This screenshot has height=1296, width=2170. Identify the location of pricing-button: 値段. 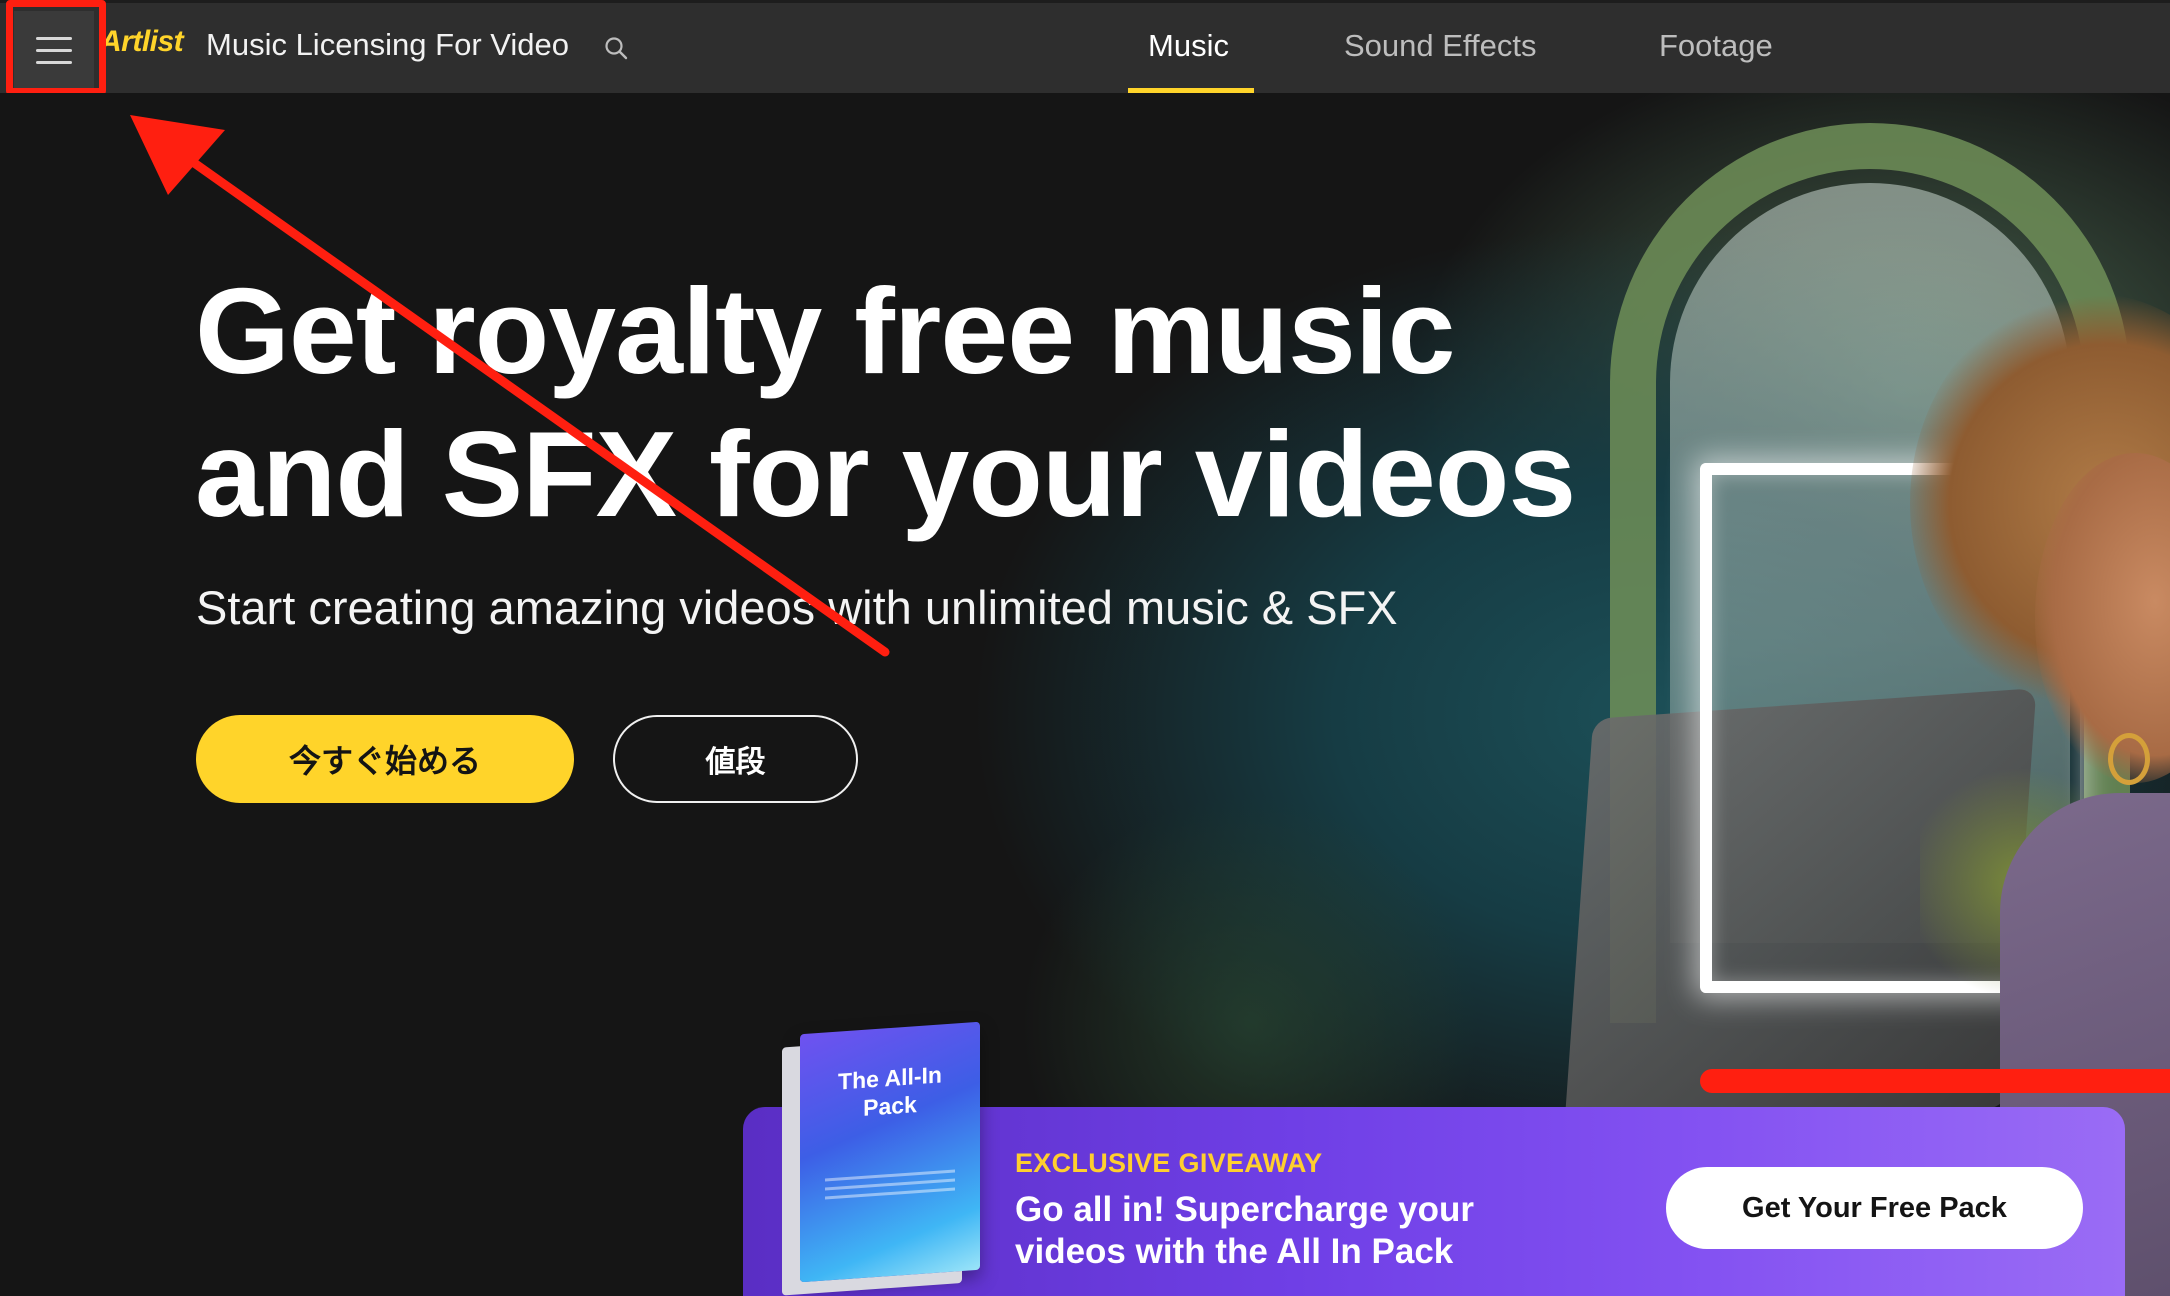
(735, 759).